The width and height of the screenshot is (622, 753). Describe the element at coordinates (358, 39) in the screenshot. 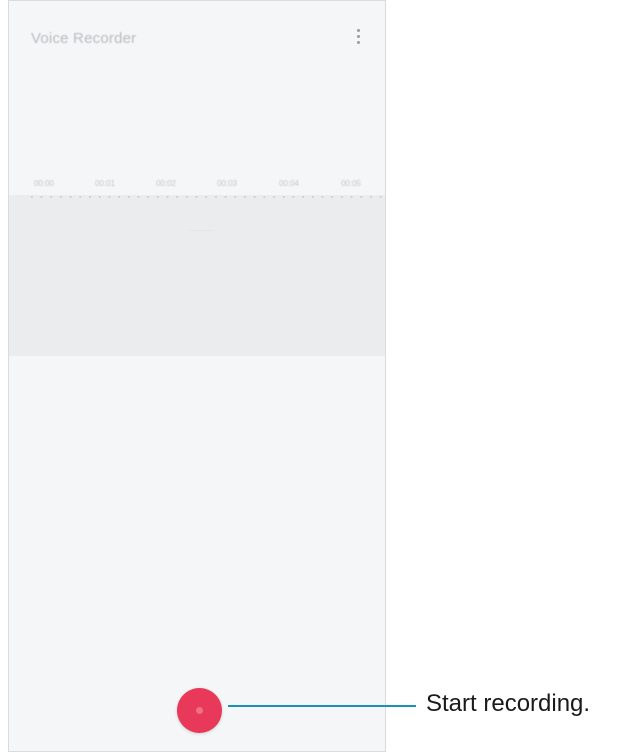

I see `more-options-icon` at that location.